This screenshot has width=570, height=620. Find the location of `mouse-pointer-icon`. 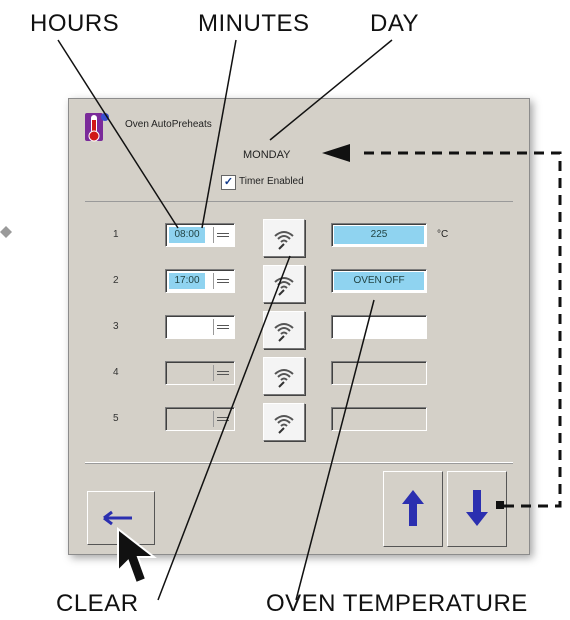

mouse-pointer-icon is located at coordinates (137, 556).